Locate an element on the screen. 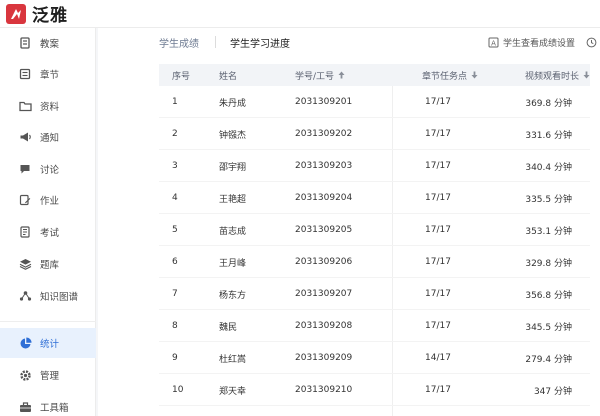 The width and height of the screenshot is (600, 416). table-row: 5 苗志成 2031309205 17/17 353.1 分钟 is located at coordinates (374, 230).